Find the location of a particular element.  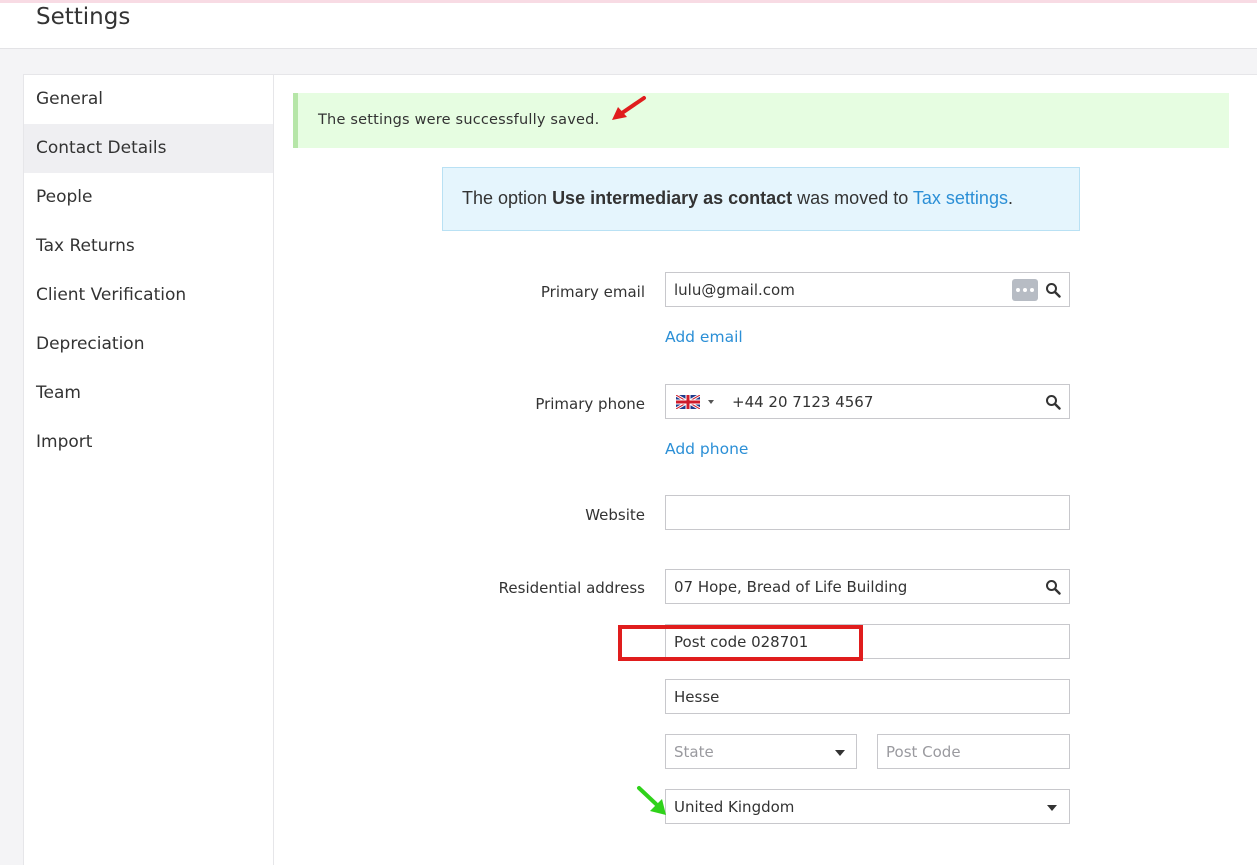

sidebar-item-label: Tax Returns is located at coordinates (85, 246).